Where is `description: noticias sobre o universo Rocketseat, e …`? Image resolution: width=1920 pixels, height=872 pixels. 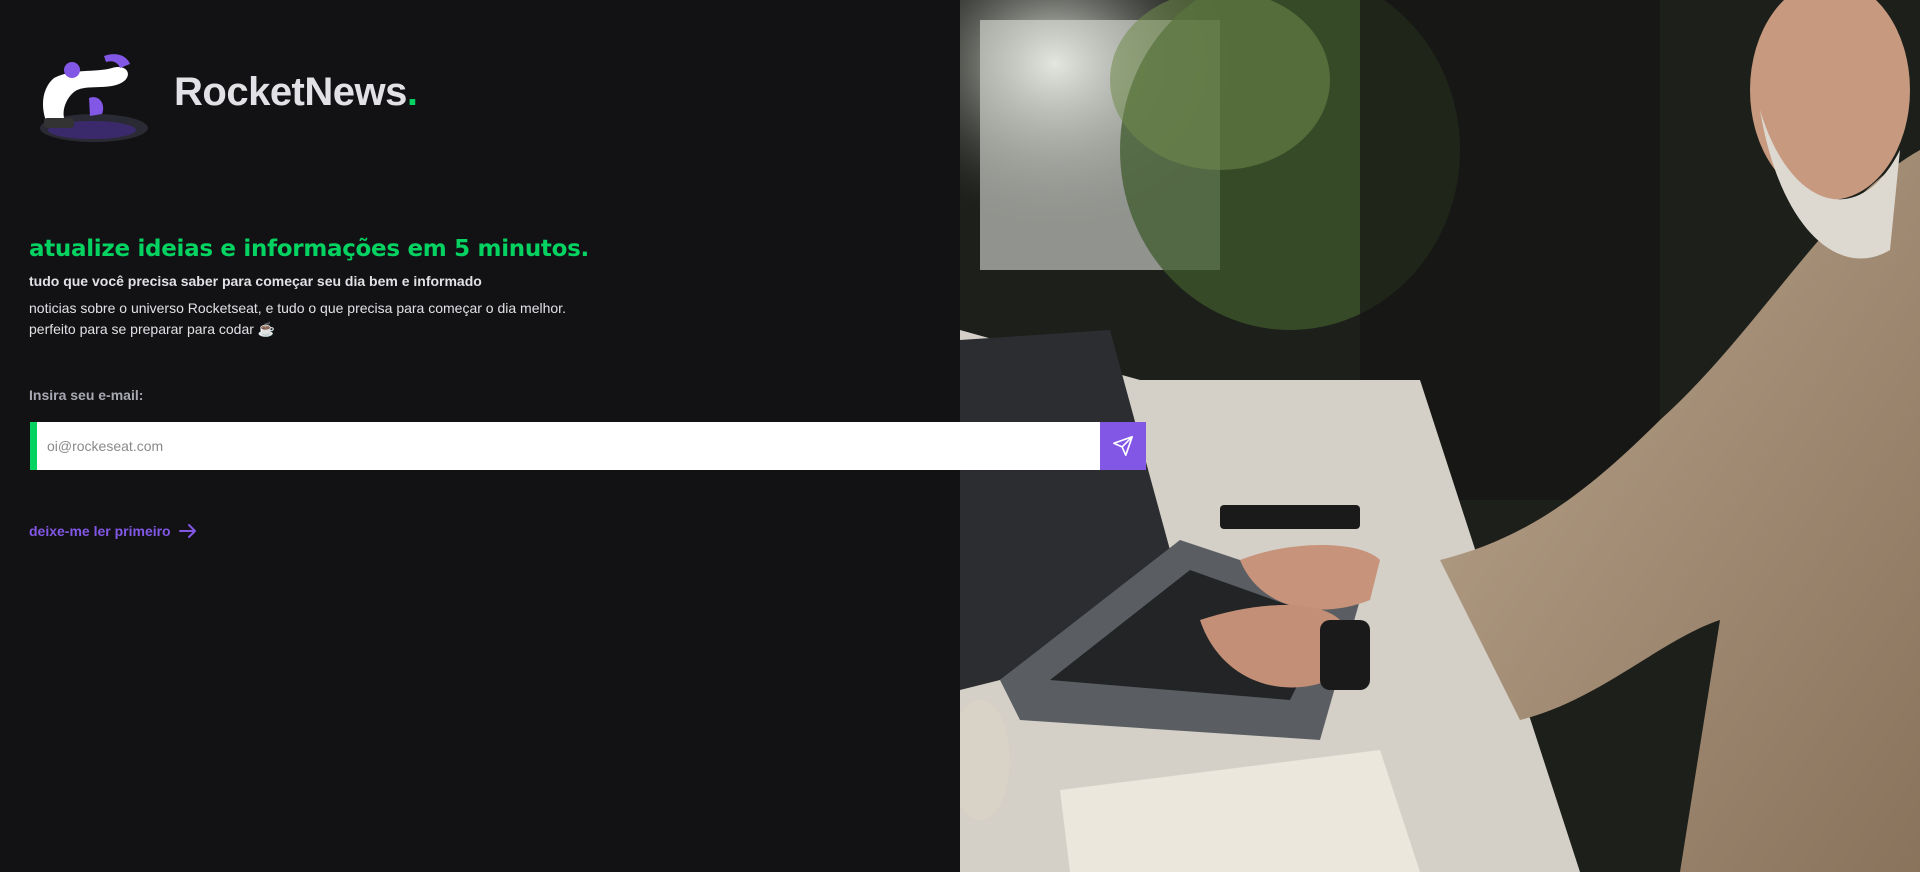 description: noticias sobre o universo Rocketseat, e … is located at coordinates (297, 319).